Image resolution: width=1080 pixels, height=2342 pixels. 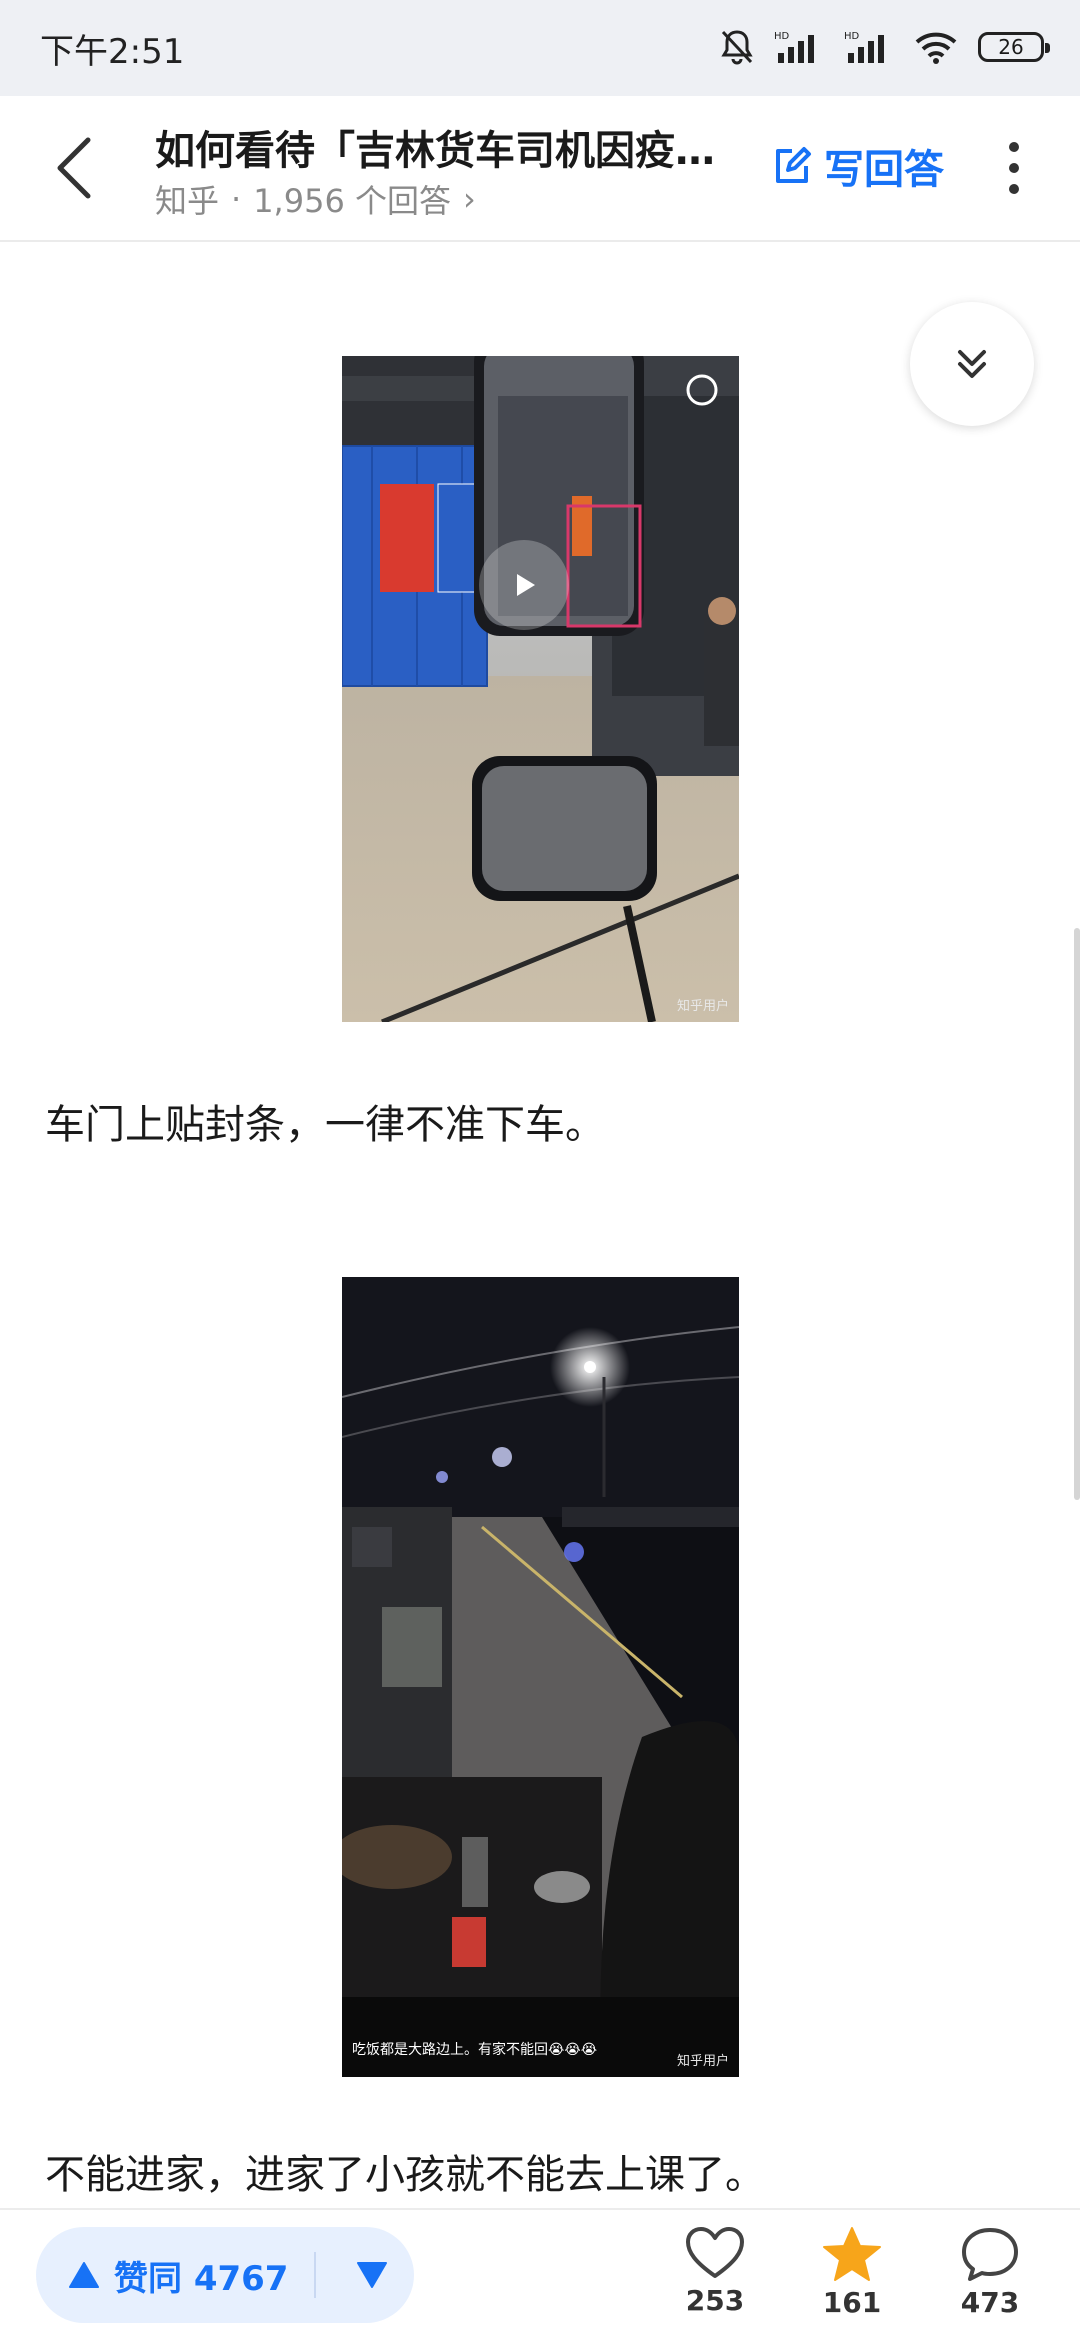 I want to click on collapse-answer-button, so click(x=972, y=364).